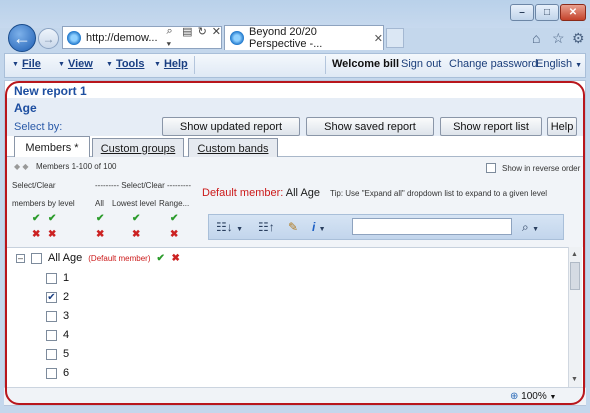 The height and width of the screenshot is (413, 590). What do you see at coordinates (57, 335) in the screenshot?
I see `tree-row: 4` at bounding box center [57, 335].